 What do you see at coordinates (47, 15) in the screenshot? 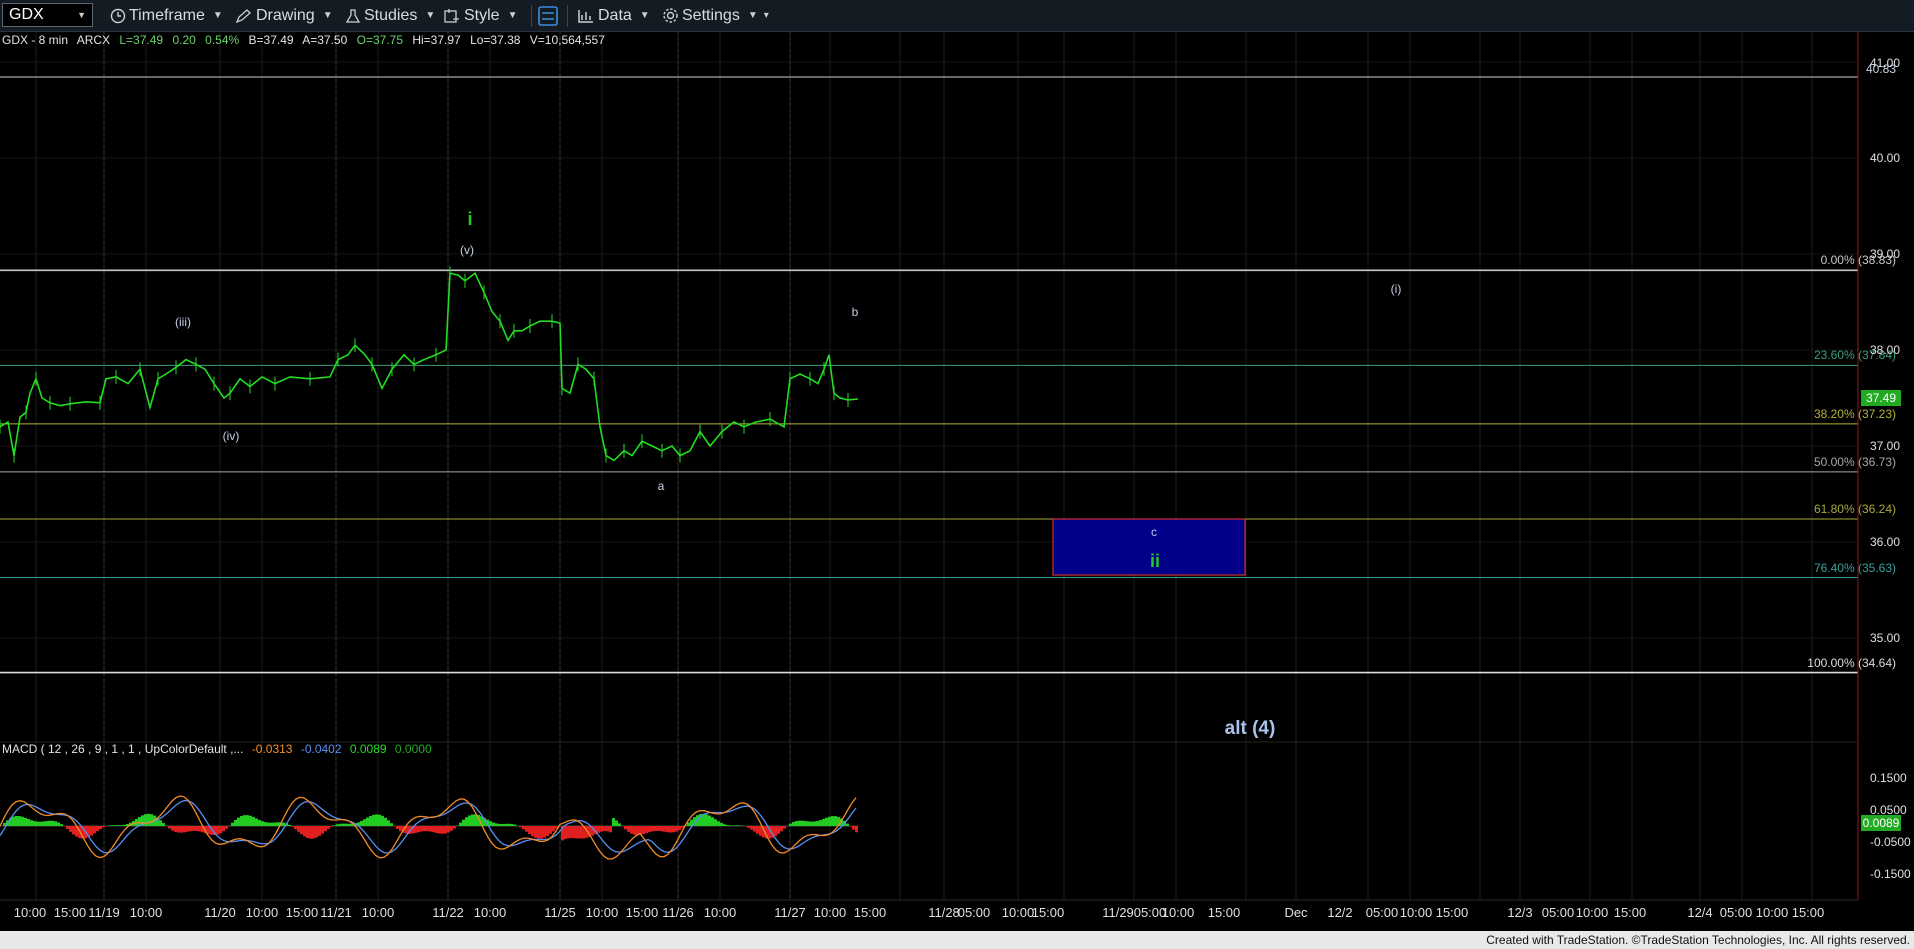
I see `symbol-input: GDX ▼` at bounding box center [47, 15].